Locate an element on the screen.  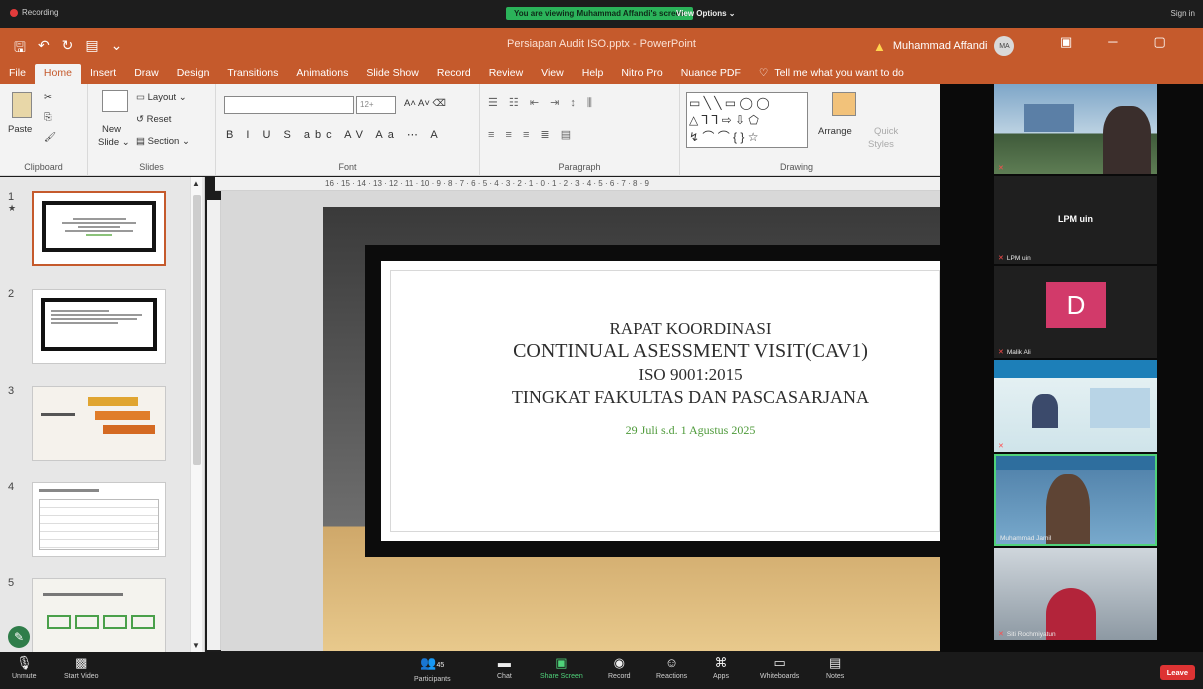
paste-icon is located at coordinates (22, 105).